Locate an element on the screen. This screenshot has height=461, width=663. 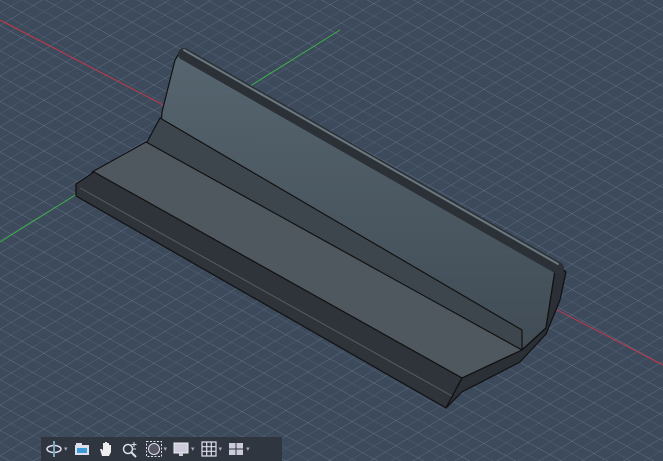
orbit-icon is located at coordinates (54, 449).